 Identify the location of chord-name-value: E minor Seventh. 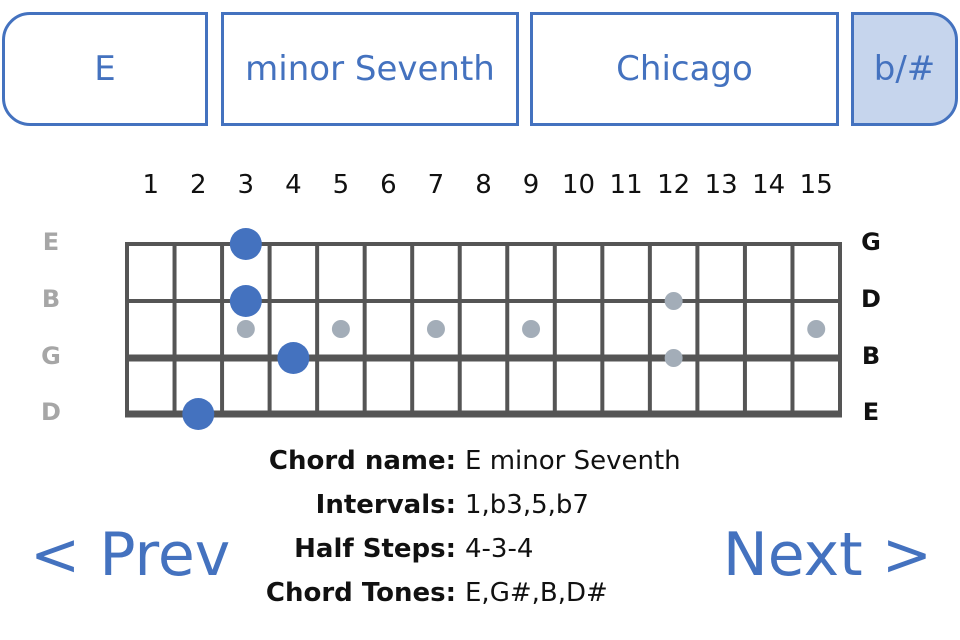
(573, 461).